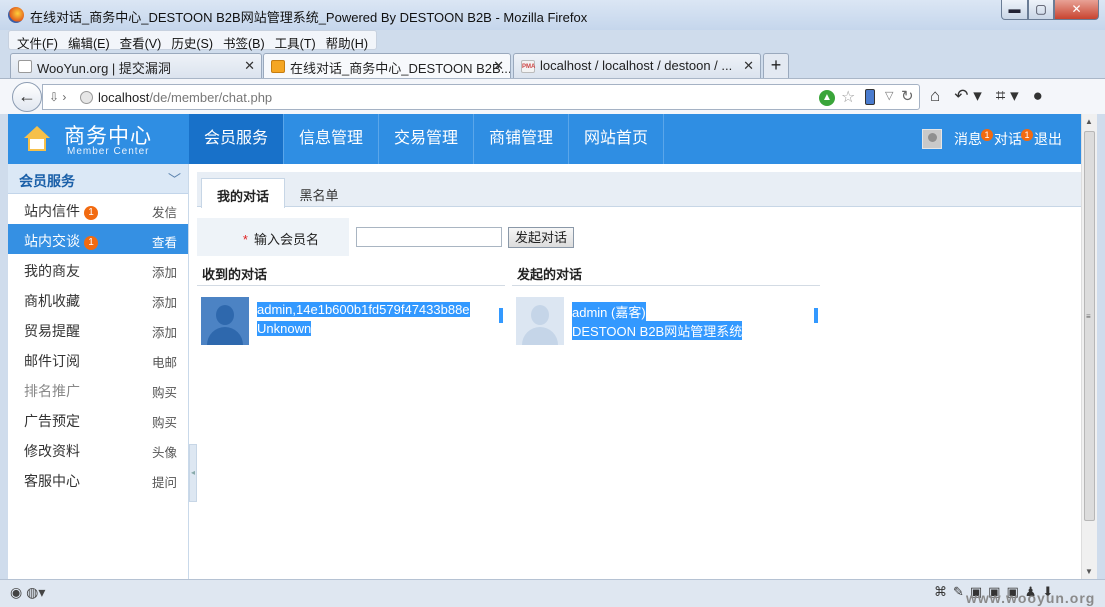 This screenshot has height=607, width=1105. What do you see at coordinates (1089, 571) in the screenshot?
I see `scroll-down-icon: ▼` at bounding box center [1089, 571].